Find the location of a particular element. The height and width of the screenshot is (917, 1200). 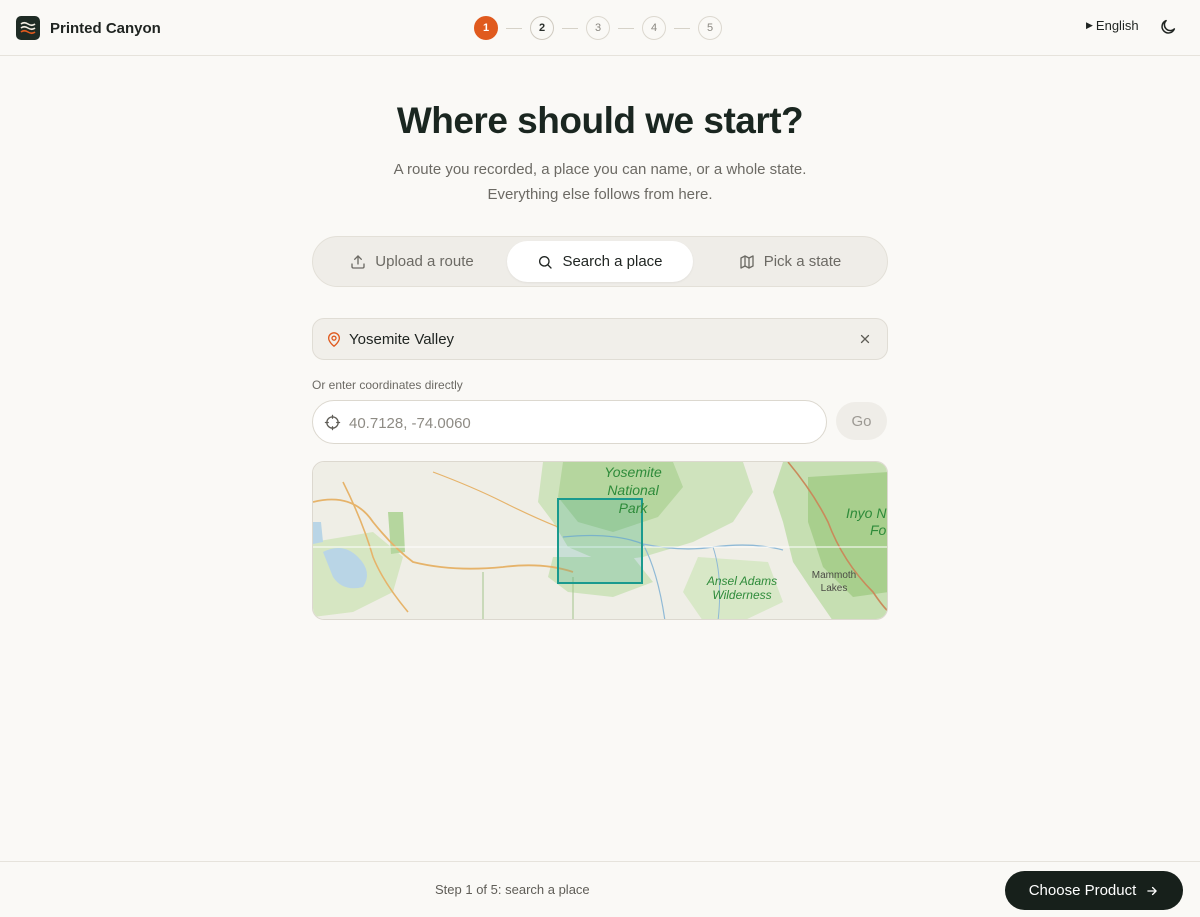

clear-icon is located at coordinates (865, 339).